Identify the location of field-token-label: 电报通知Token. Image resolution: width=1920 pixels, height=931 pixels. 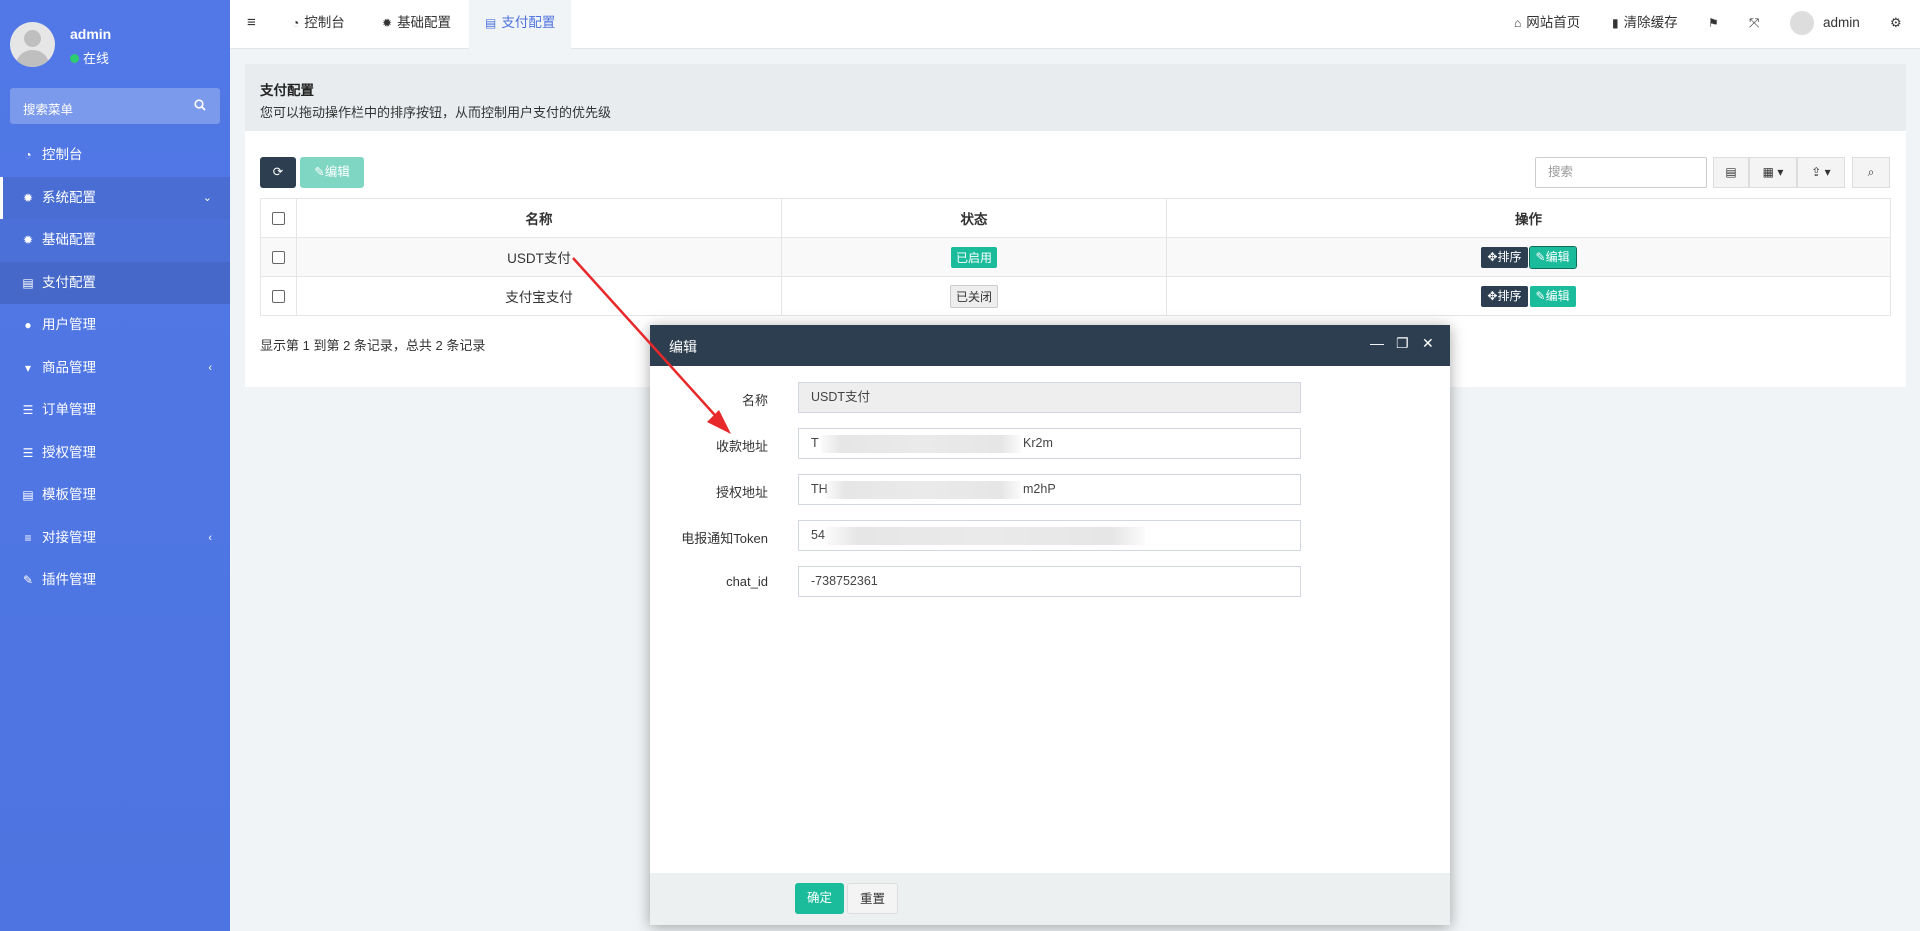
(724, 538).